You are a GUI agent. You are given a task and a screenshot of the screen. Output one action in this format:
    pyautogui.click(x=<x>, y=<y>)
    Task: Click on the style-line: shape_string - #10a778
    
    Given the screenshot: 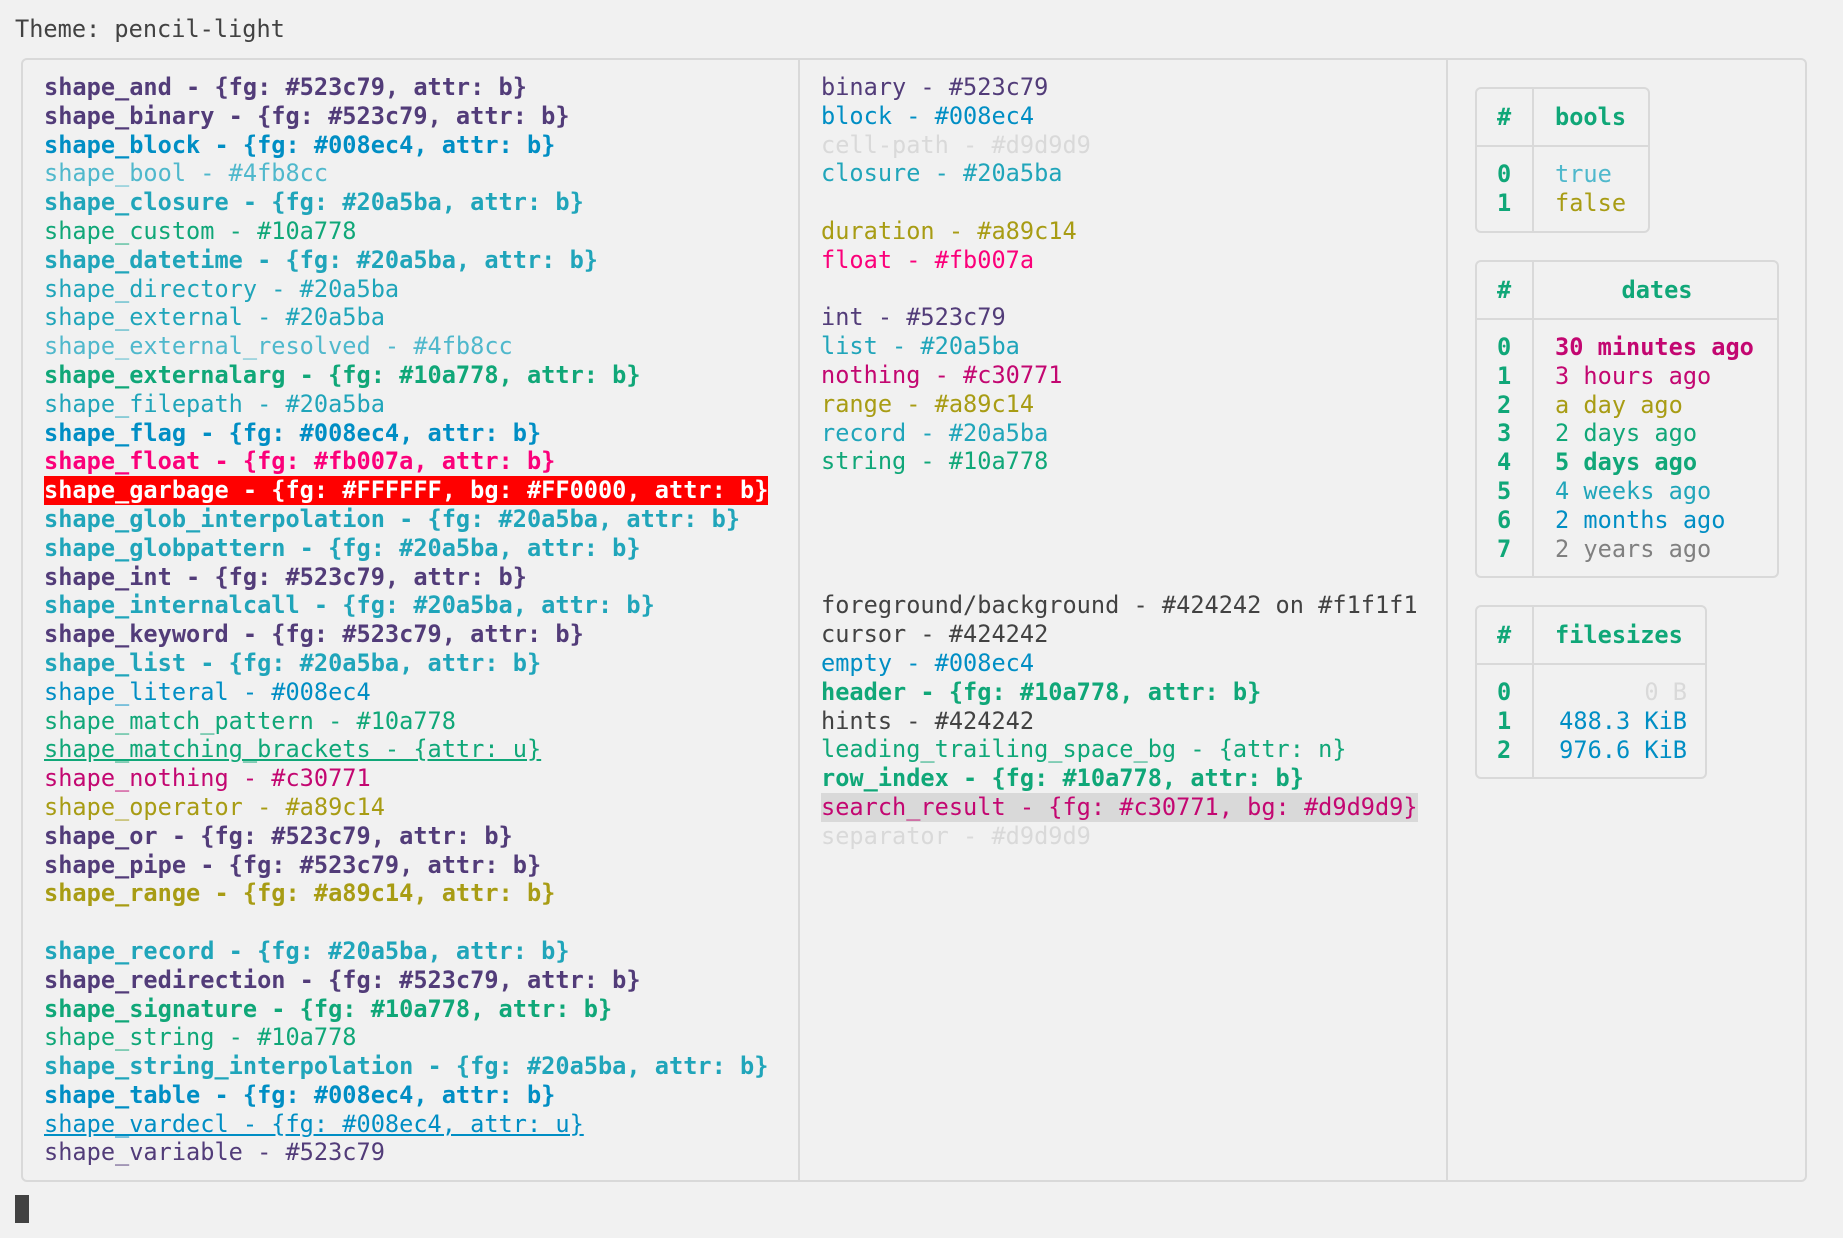 What is the action you would take?
    pyautogui.click(x=406, y=1037)
    